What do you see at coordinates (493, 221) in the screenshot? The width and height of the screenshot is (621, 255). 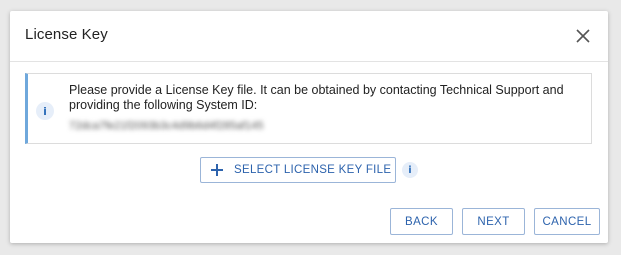 I see `next-button: NEXT` at bounding box center [493, 221].